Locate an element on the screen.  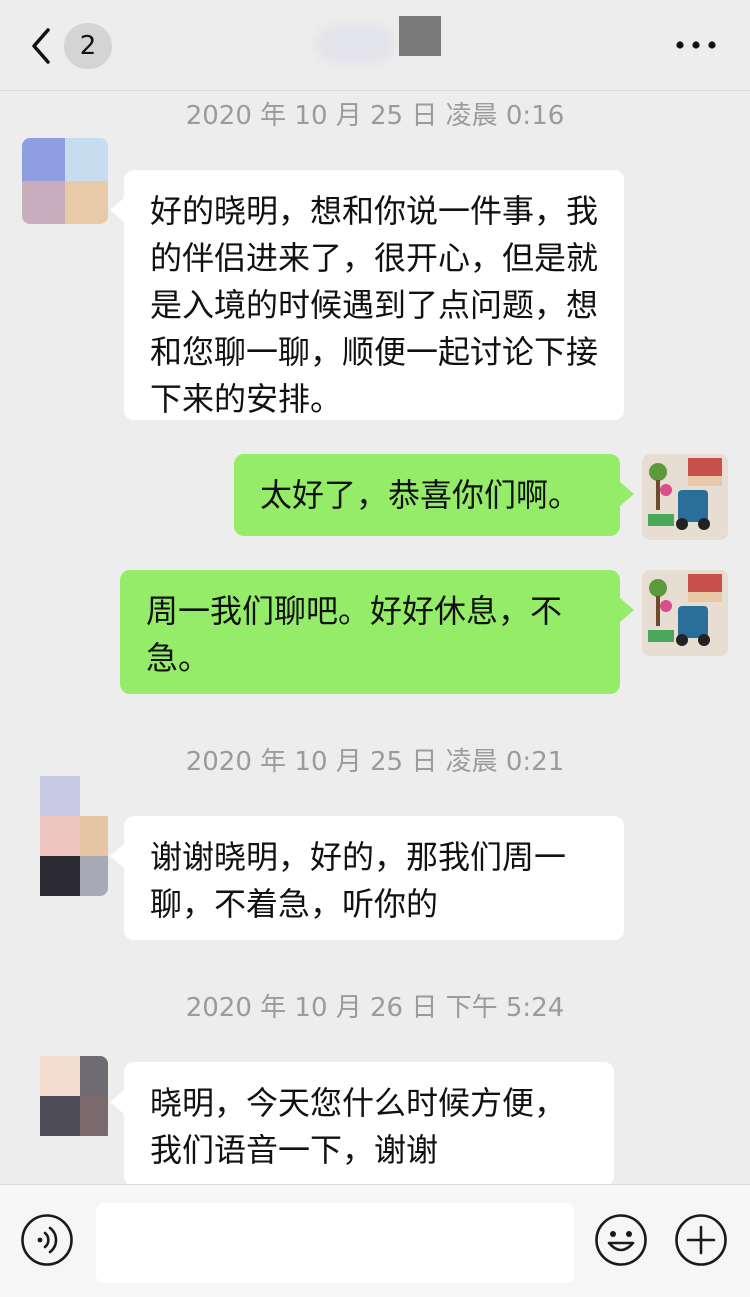
more-button is located at coordinates (696, 45).